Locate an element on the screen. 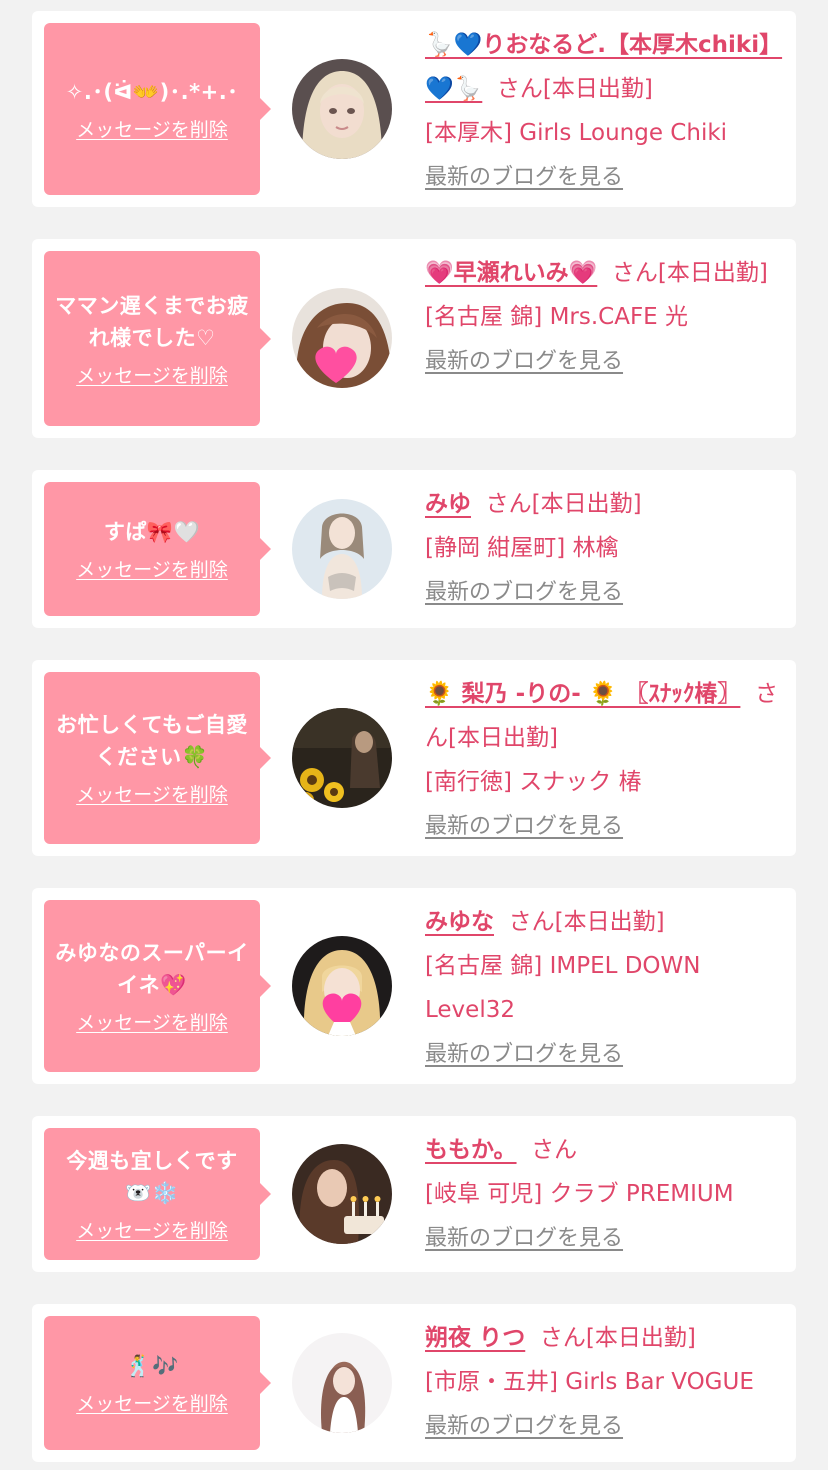  woman-on-white-photo-icon is located at coordinates (342, 1383).